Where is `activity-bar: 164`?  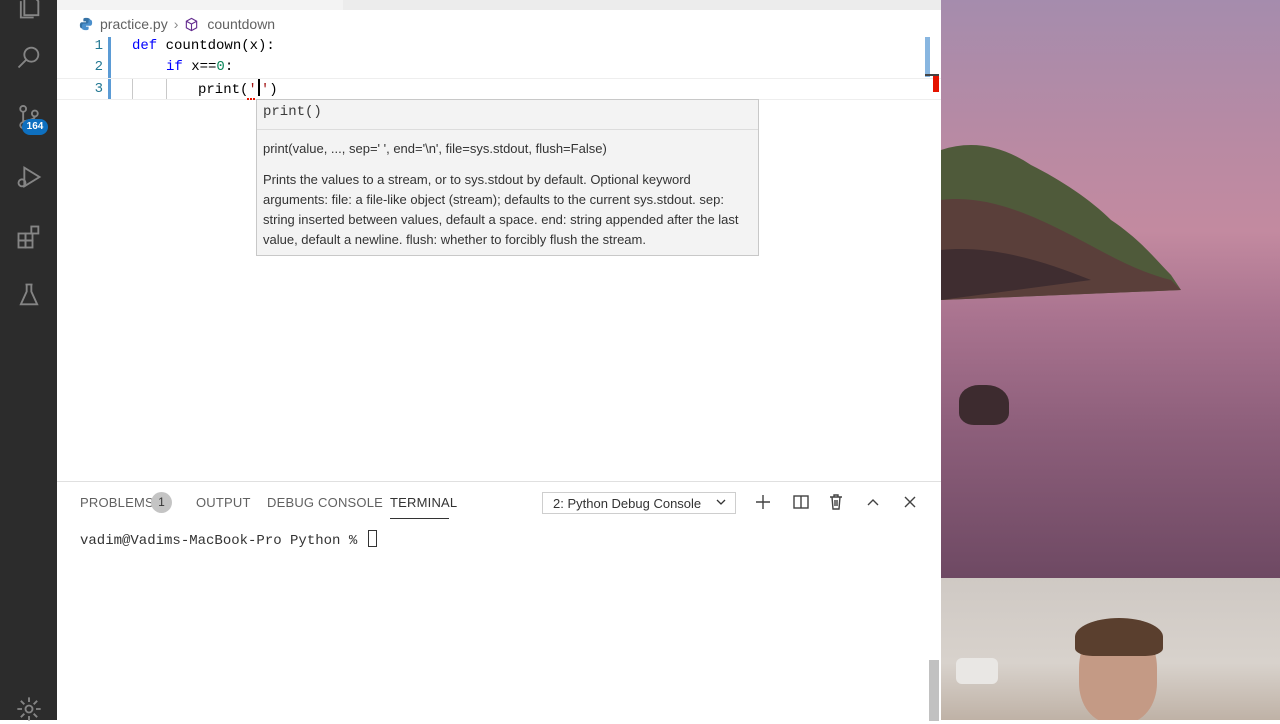 activity-bar: 164 is located at coordinates (28, 360).